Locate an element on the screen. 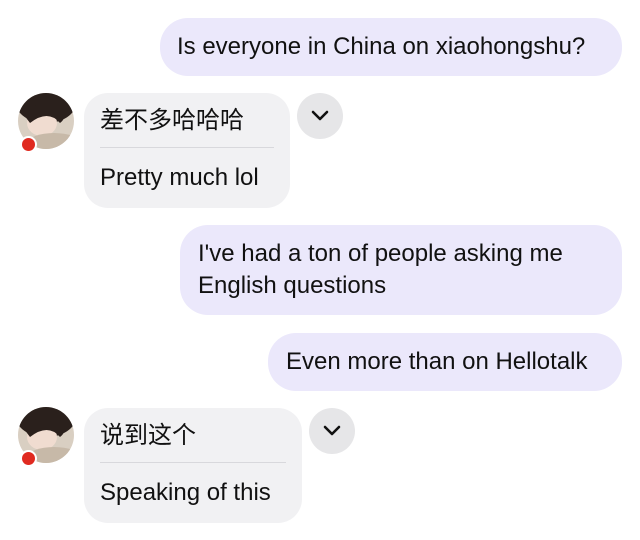  incoming-message-bubble: 差不多哈哈哈 Pretty much lol is located at coordinates (187, 150).